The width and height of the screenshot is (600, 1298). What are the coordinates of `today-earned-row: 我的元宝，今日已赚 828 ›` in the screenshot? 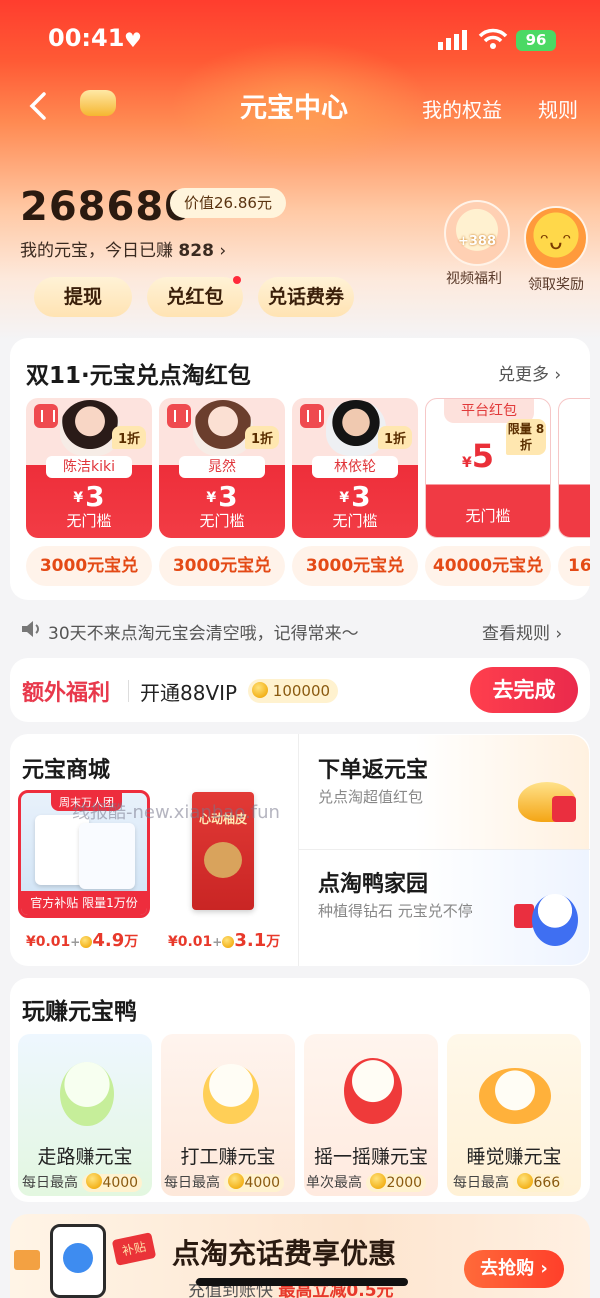 It's located at (123, 248).